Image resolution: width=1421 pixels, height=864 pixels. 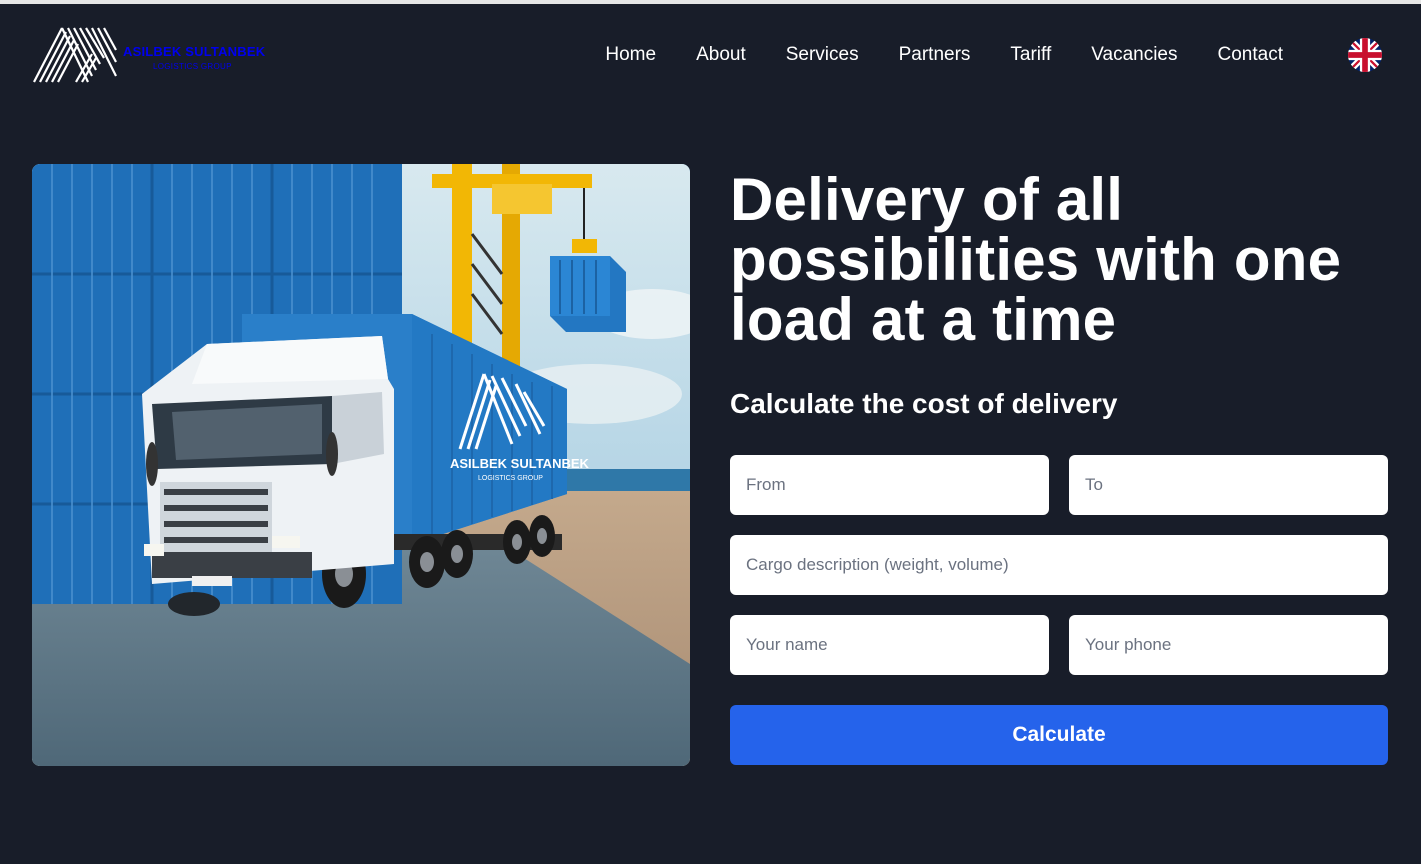 What do you see at coordinates (1228, 485) in the screenshot?
I see `to-input` at bounding box center [1228, 485].